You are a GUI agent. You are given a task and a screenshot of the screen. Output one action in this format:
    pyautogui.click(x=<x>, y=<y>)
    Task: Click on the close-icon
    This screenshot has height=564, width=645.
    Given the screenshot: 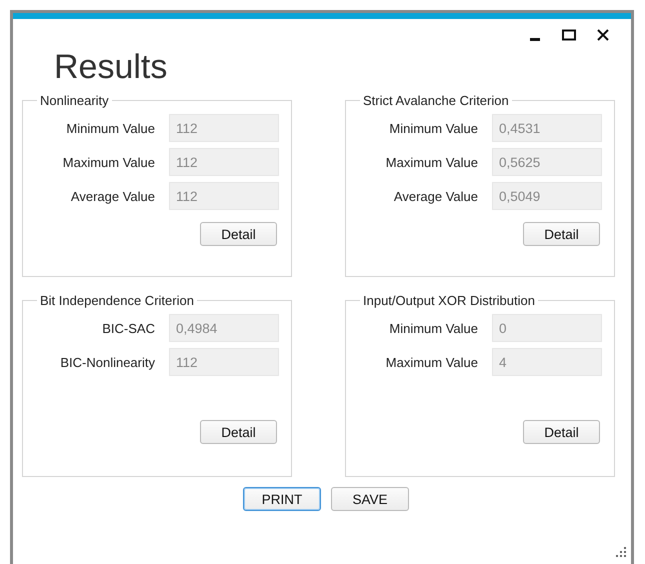 What is the action you would take?
    pyautogui.click(x=603, y=35)
    